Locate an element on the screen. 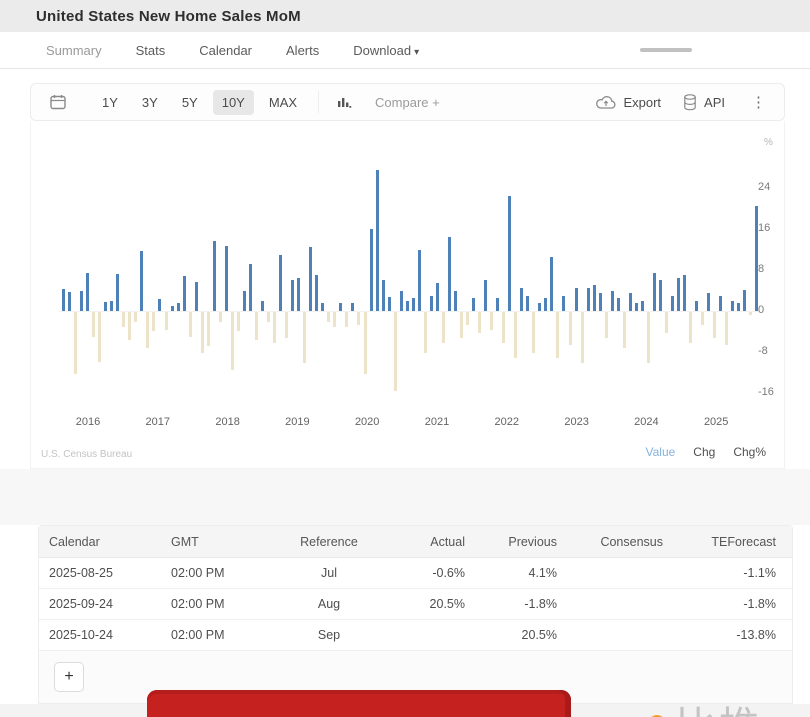 This screenshot has height=717, width=810. compare-button: Compare + is located at coordinates (407, 102).